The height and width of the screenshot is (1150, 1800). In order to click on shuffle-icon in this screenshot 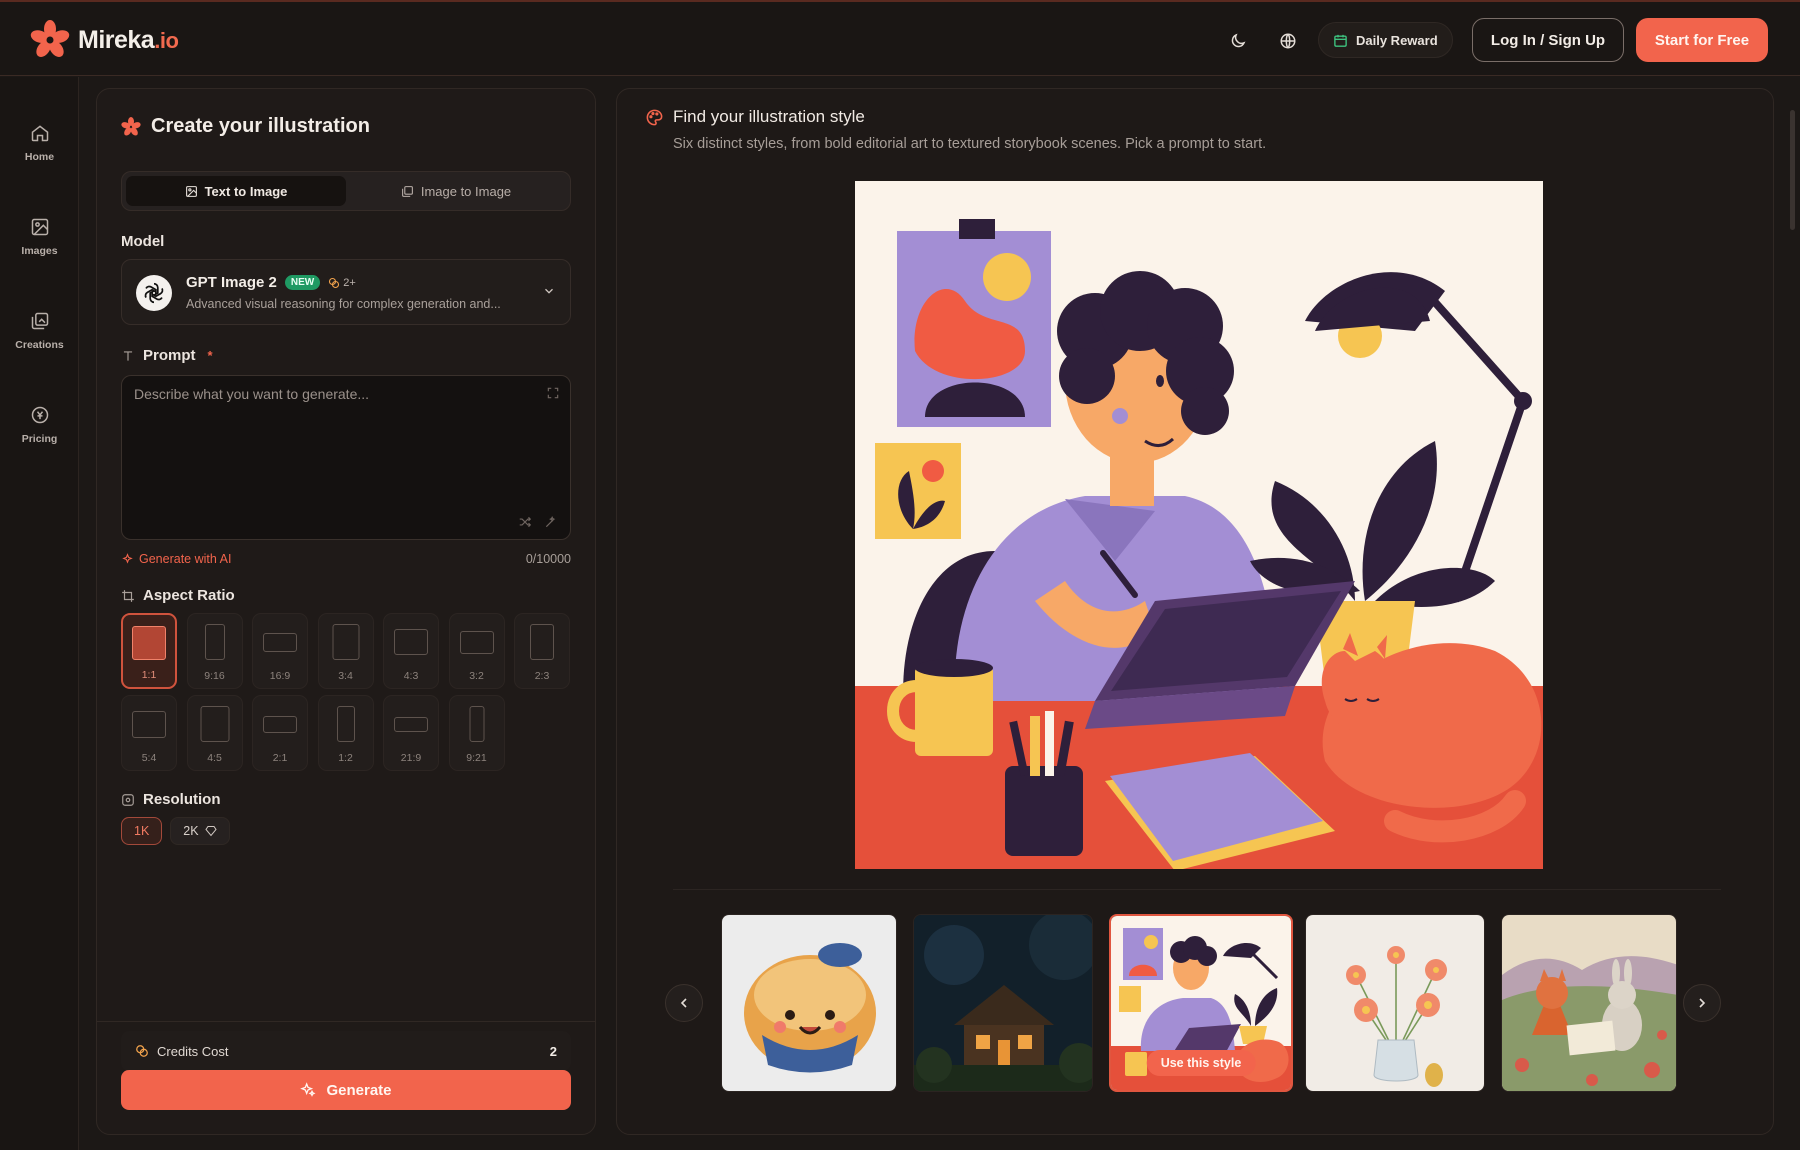, I will do `click(525, 522)`.